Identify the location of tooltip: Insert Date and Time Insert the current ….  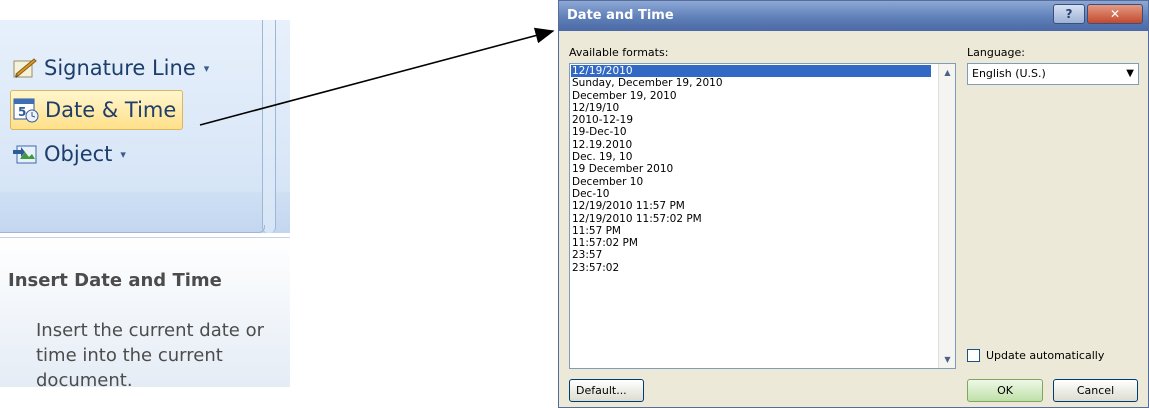
(145, 314).